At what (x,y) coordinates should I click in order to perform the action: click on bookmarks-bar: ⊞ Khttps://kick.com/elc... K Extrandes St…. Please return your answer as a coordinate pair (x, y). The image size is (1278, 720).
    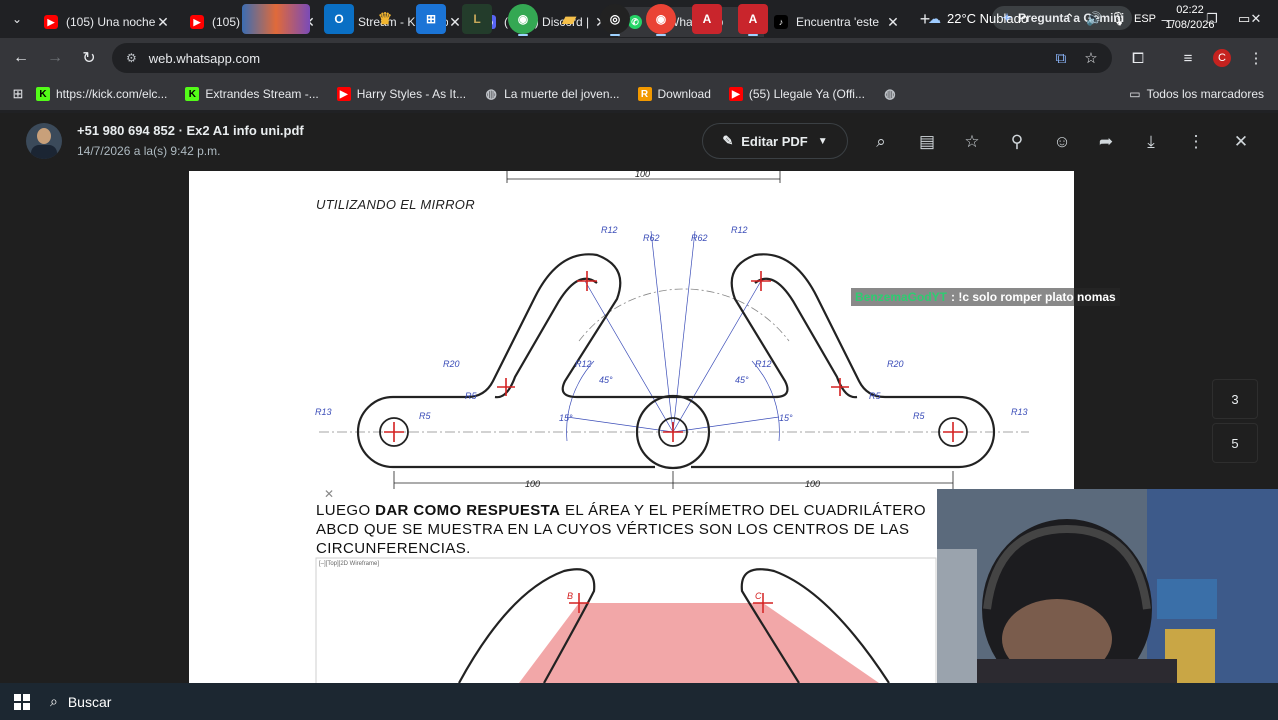
    Looking at the image, I should click on (639, 94).